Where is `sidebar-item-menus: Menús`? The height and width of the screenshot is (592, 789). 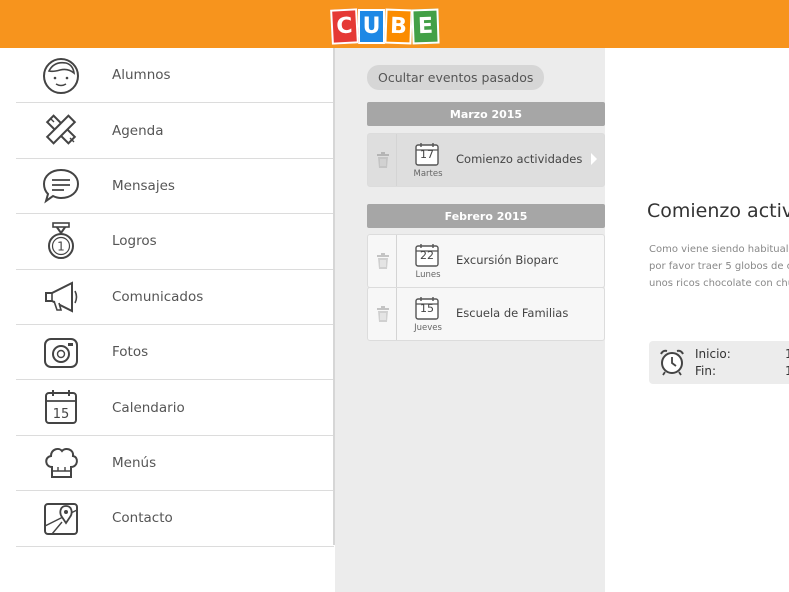 sidebar-item-menus: Menús is located at coordinates (175, 464).